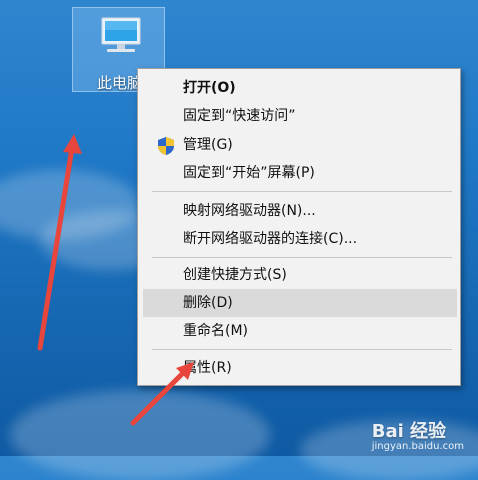 The width and height of the screenshot is (478, 480). I want to click on watermark-brand: Bai 经验, so click(409, 431).